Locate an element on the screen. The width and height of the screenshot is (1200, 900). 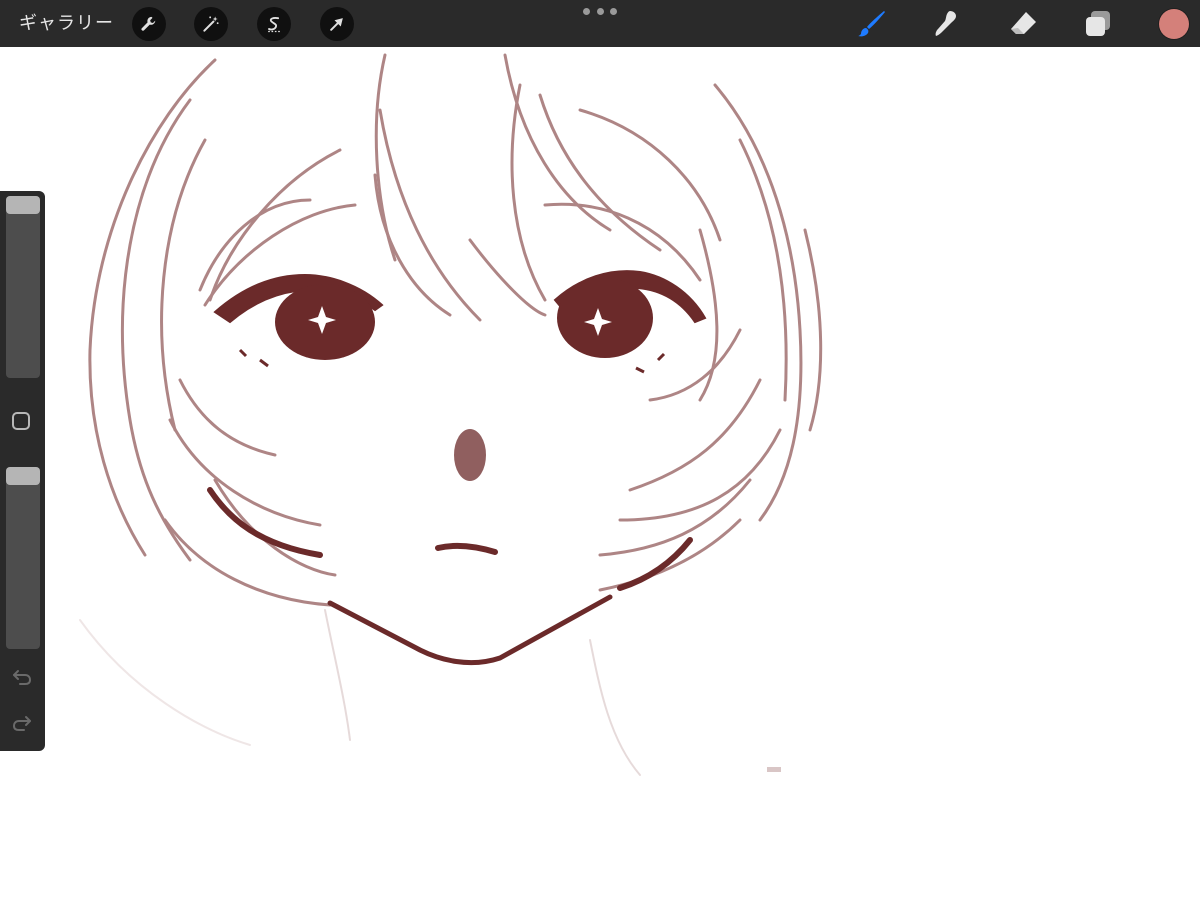
brush-tool-button is located at coordinates (872, 24).